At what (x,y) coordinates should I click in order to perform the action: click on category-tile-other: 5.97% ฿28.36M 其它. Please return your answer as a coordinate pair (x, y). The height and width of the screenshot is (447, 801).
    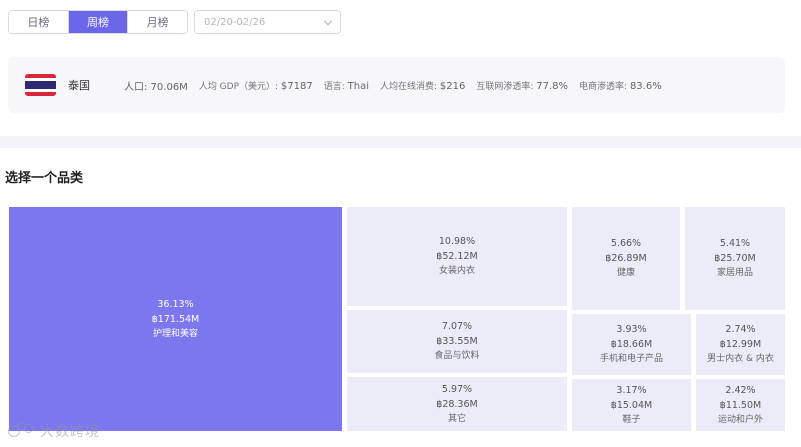
    Looking at the image, I should click on (457, 404).